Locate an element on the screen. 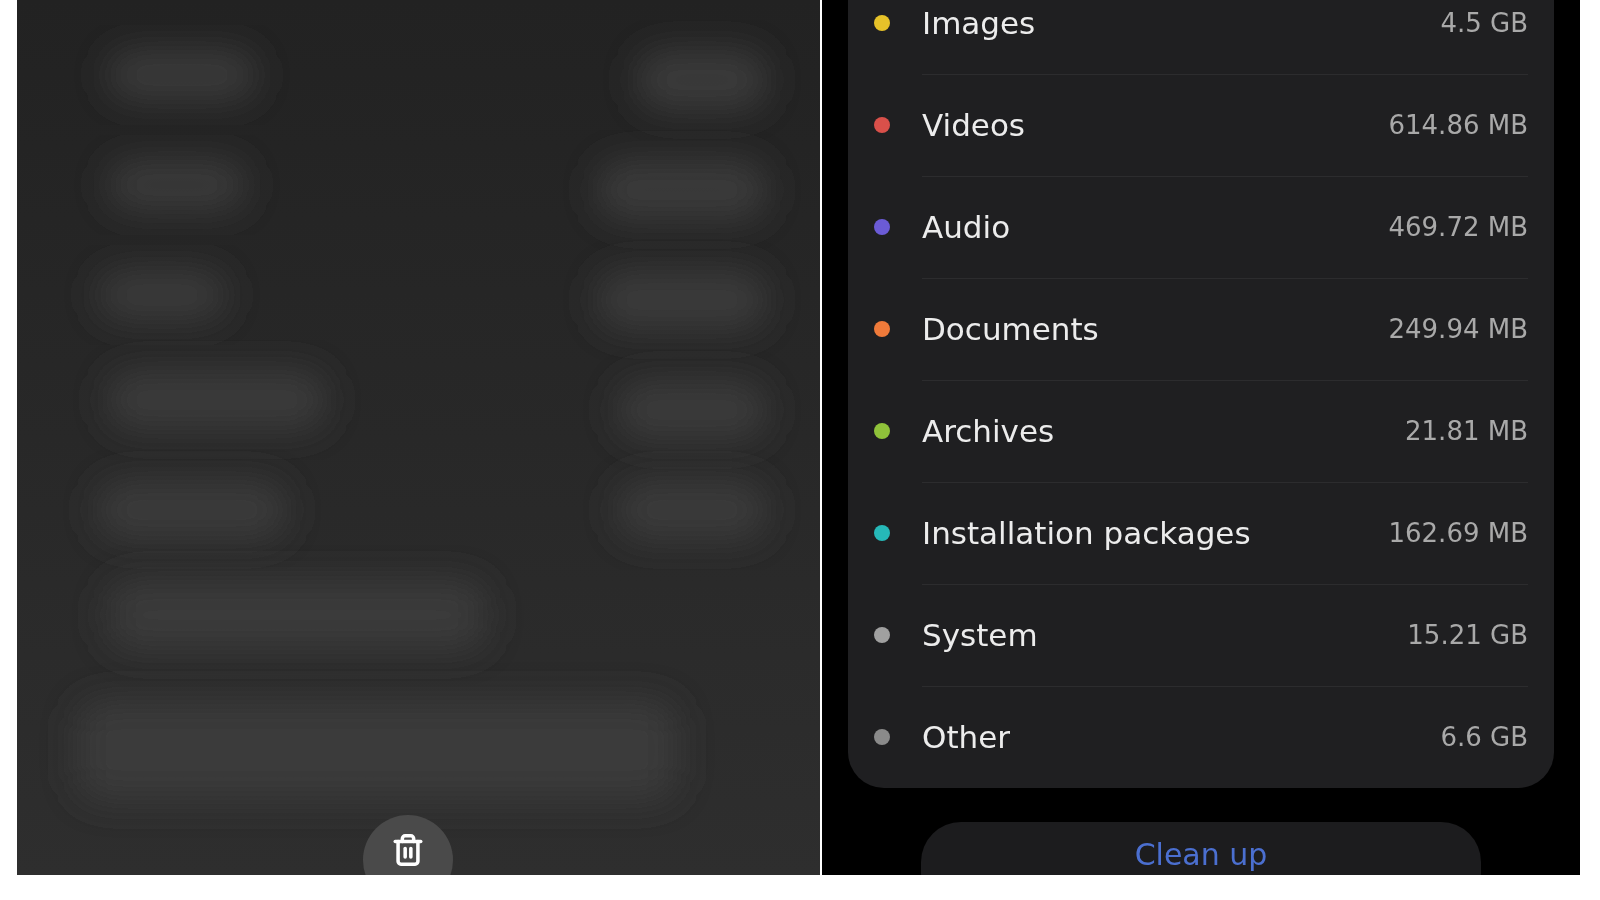 The height and width of the screenshot is (900, 1600). category-name: Images is located at coordinates (979, 23).